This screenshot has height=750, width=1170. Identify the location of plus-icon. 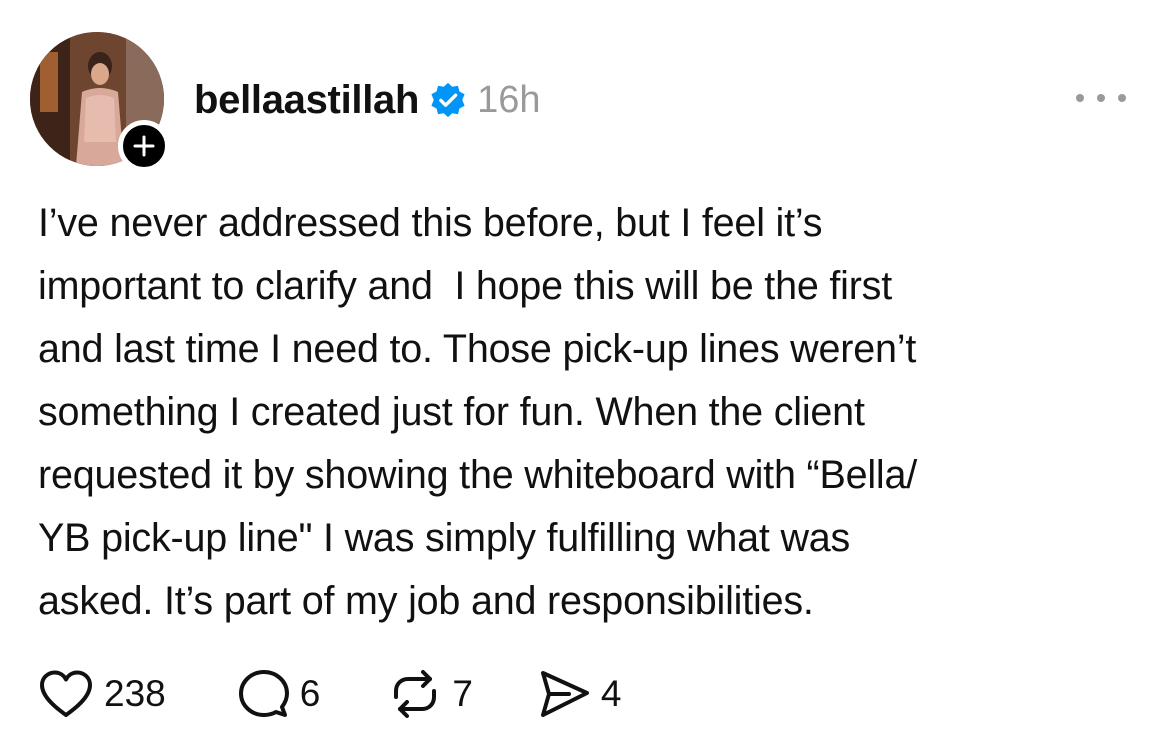
(144, 146).